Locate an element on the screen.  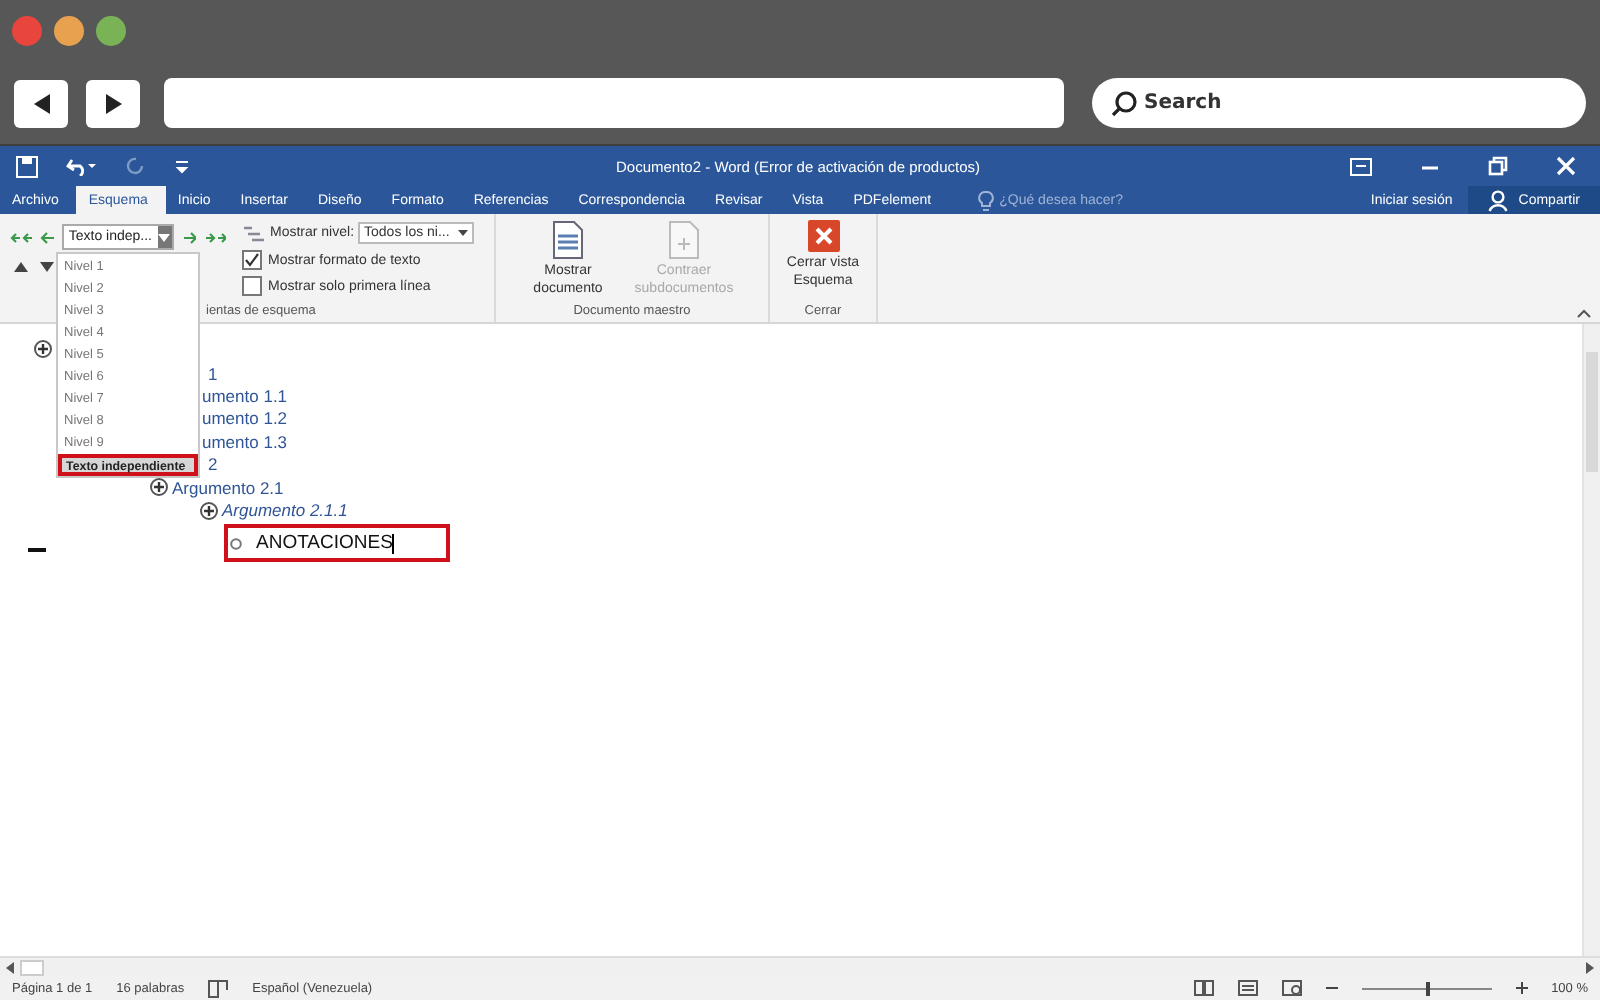
back-button is located at coordinates (41, 103).